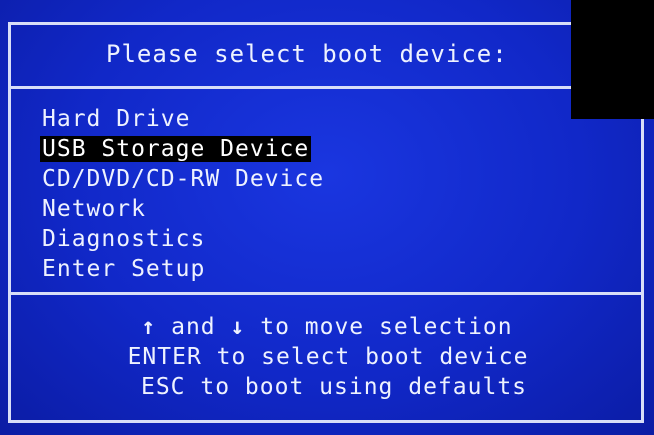  I want to click on boot-option-hard-drive: Hard Drive, so click(183, 119).